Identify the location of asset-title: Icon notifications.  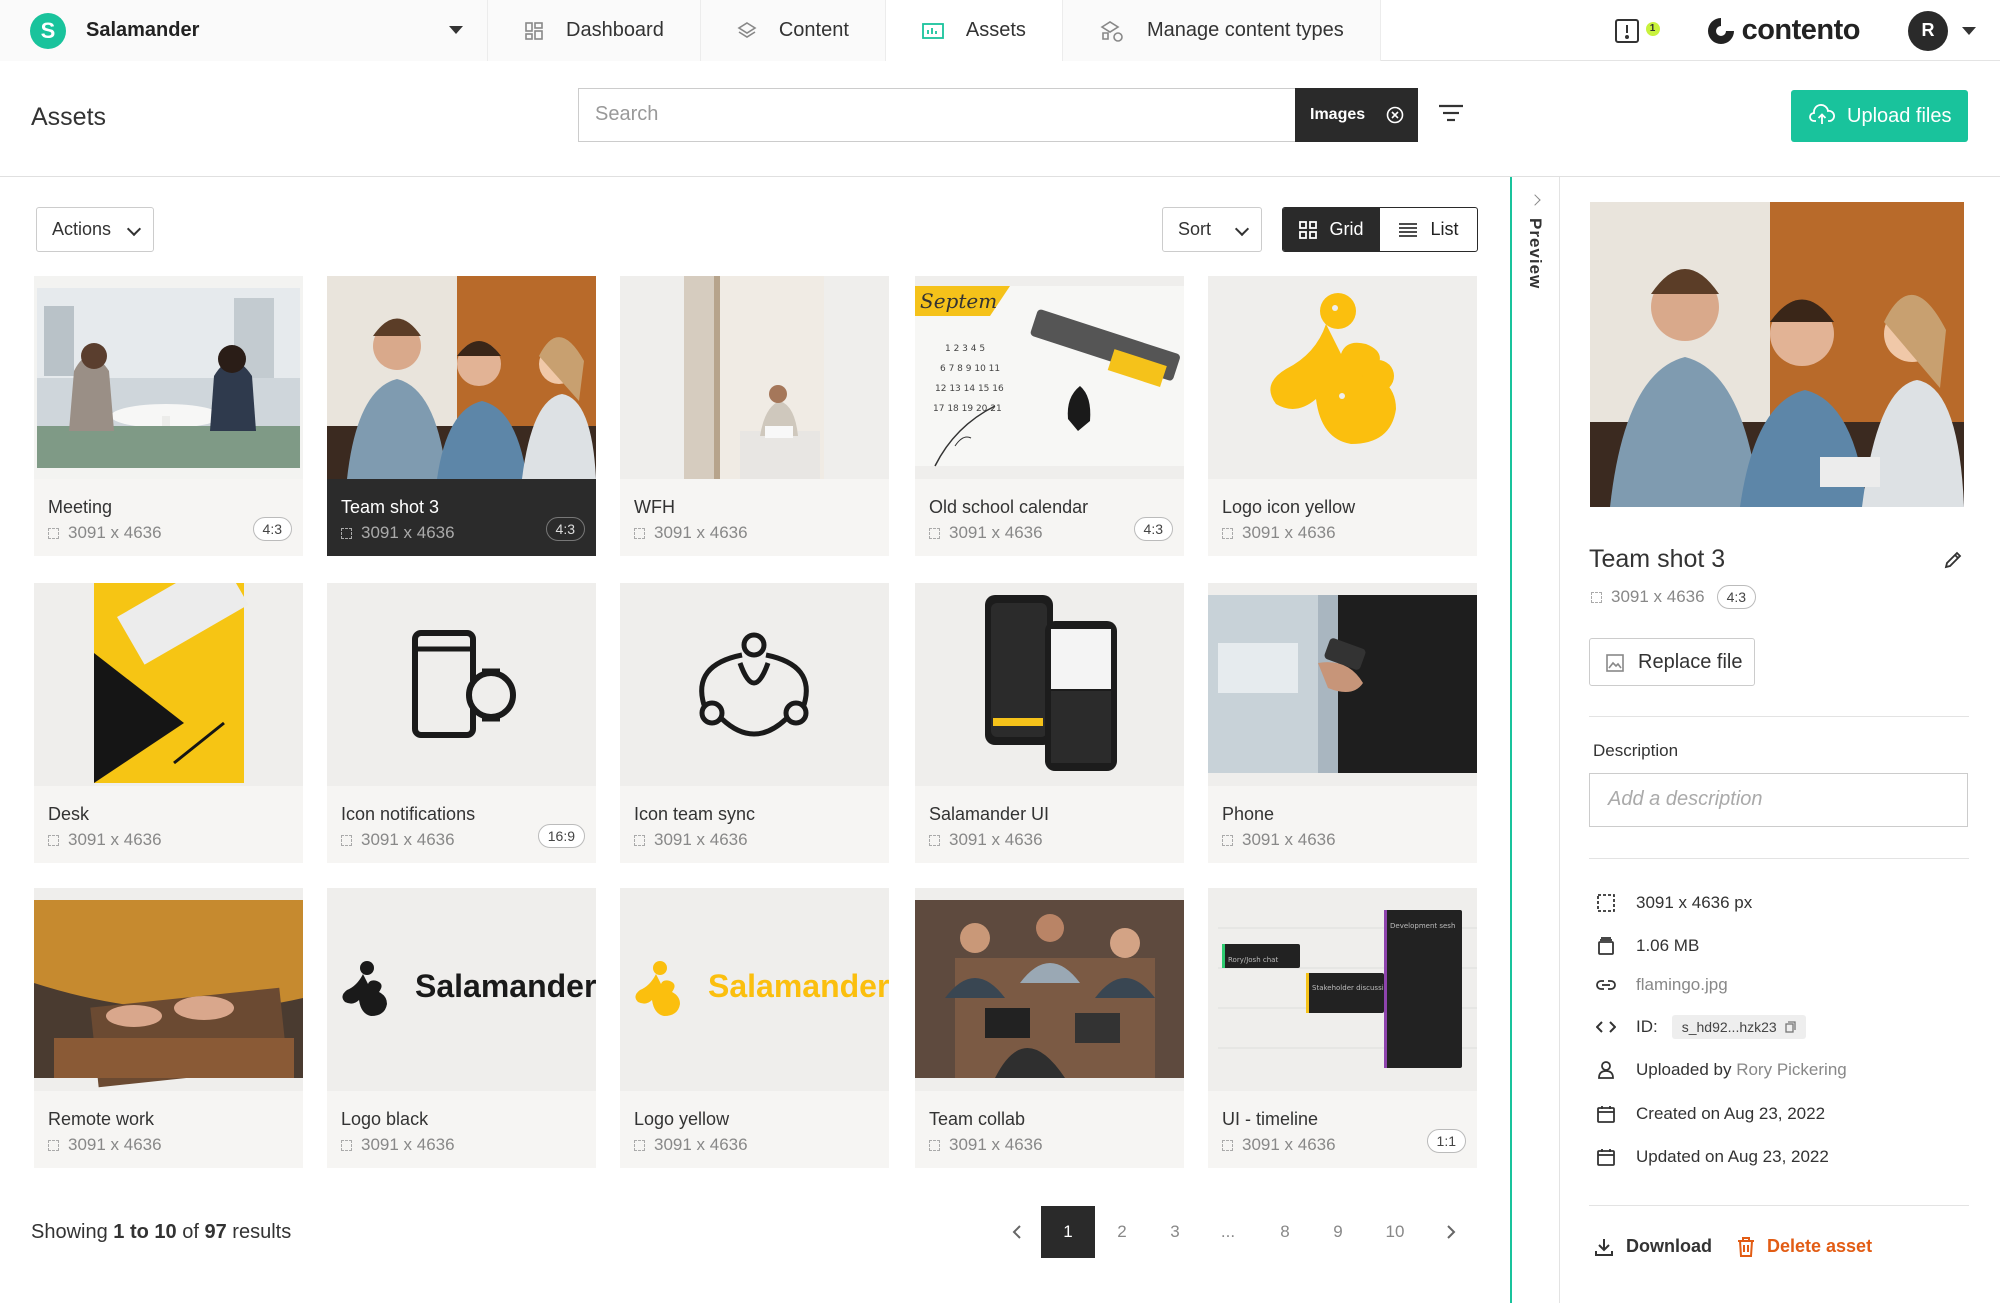
(408, 814).